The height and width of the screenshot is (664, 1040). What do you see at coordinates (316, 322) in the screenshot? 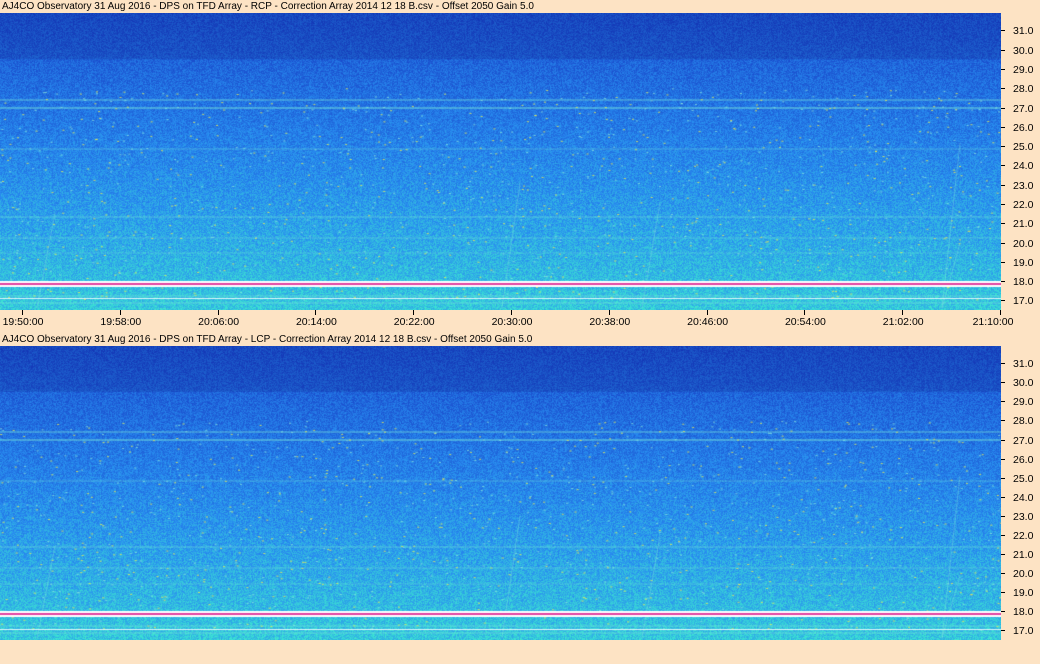
I see `time-label: 20:14:00` at bounding box center [316, 322].